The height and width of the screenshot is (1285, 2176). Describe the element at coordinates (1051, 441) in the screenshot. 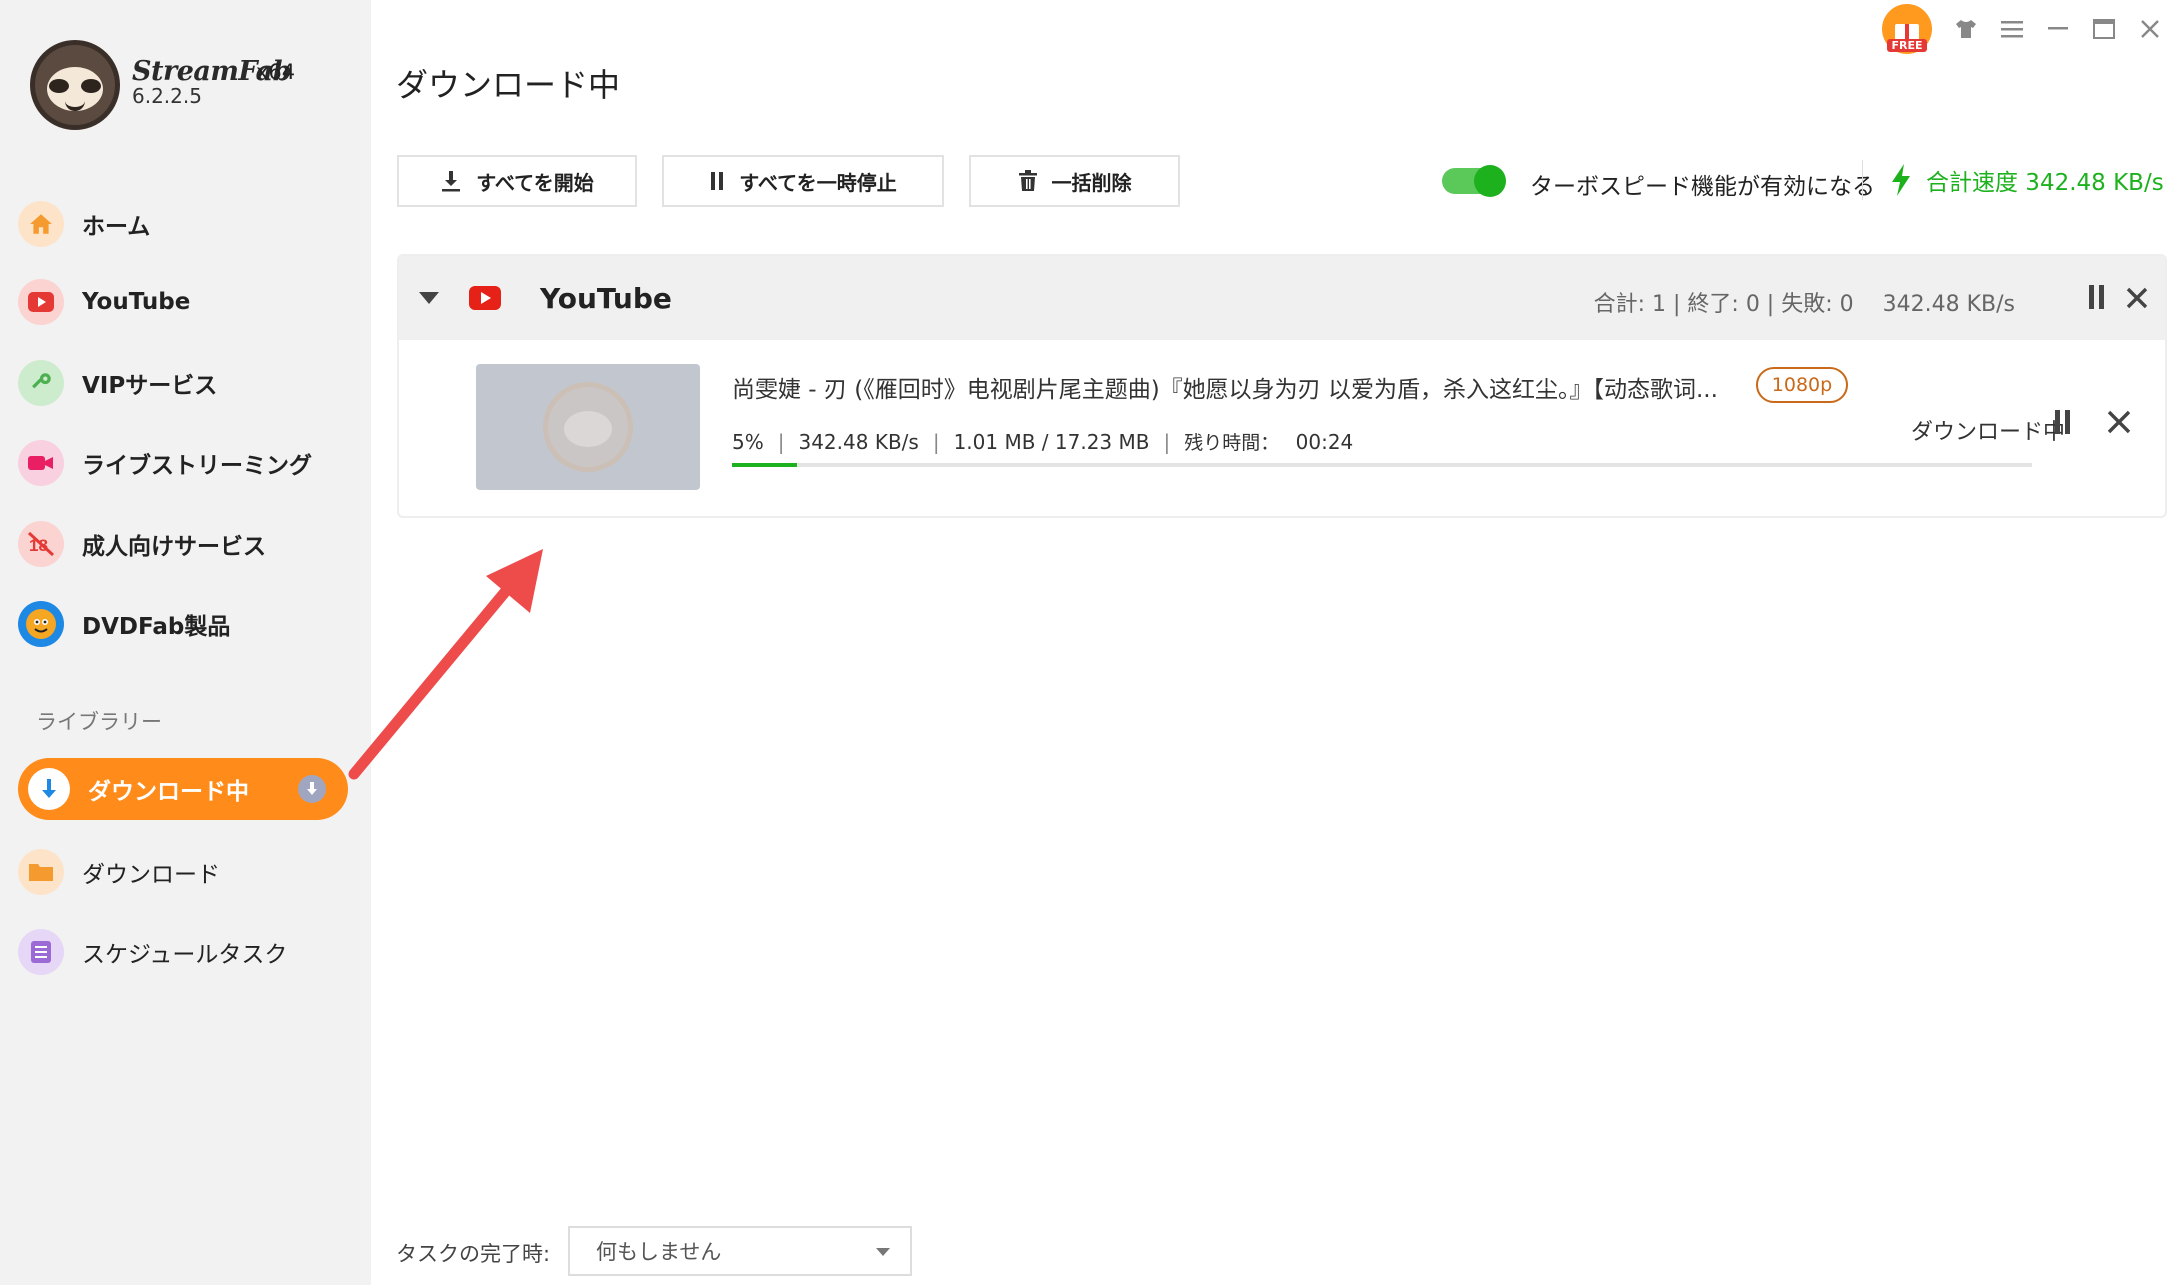

I see `item-size: 1.01 MB / 17.23 MB` at that location.